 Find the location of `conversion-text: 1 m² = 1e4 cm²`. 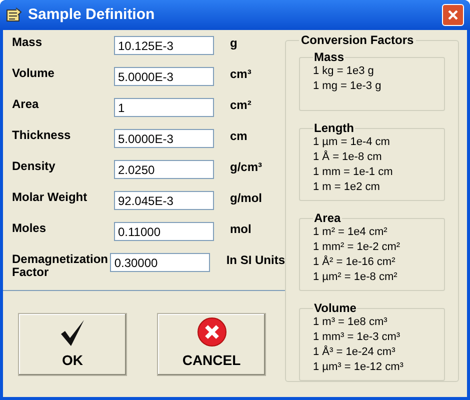

conversion-text: 1 m² = 1e4 cm² is located at coordinates (350, 232).